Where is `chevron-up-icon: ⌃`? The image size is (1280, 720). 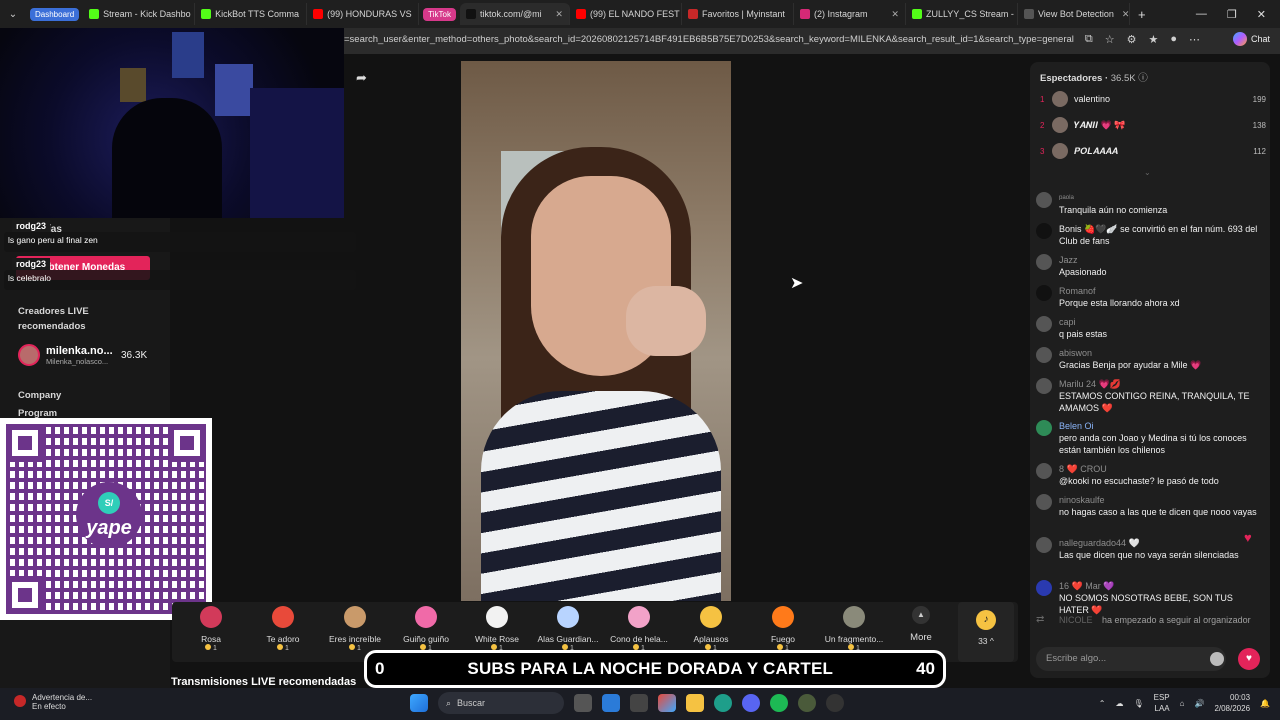
chevron-up-icon: ⌃ is located at coordinates (1102, 703).